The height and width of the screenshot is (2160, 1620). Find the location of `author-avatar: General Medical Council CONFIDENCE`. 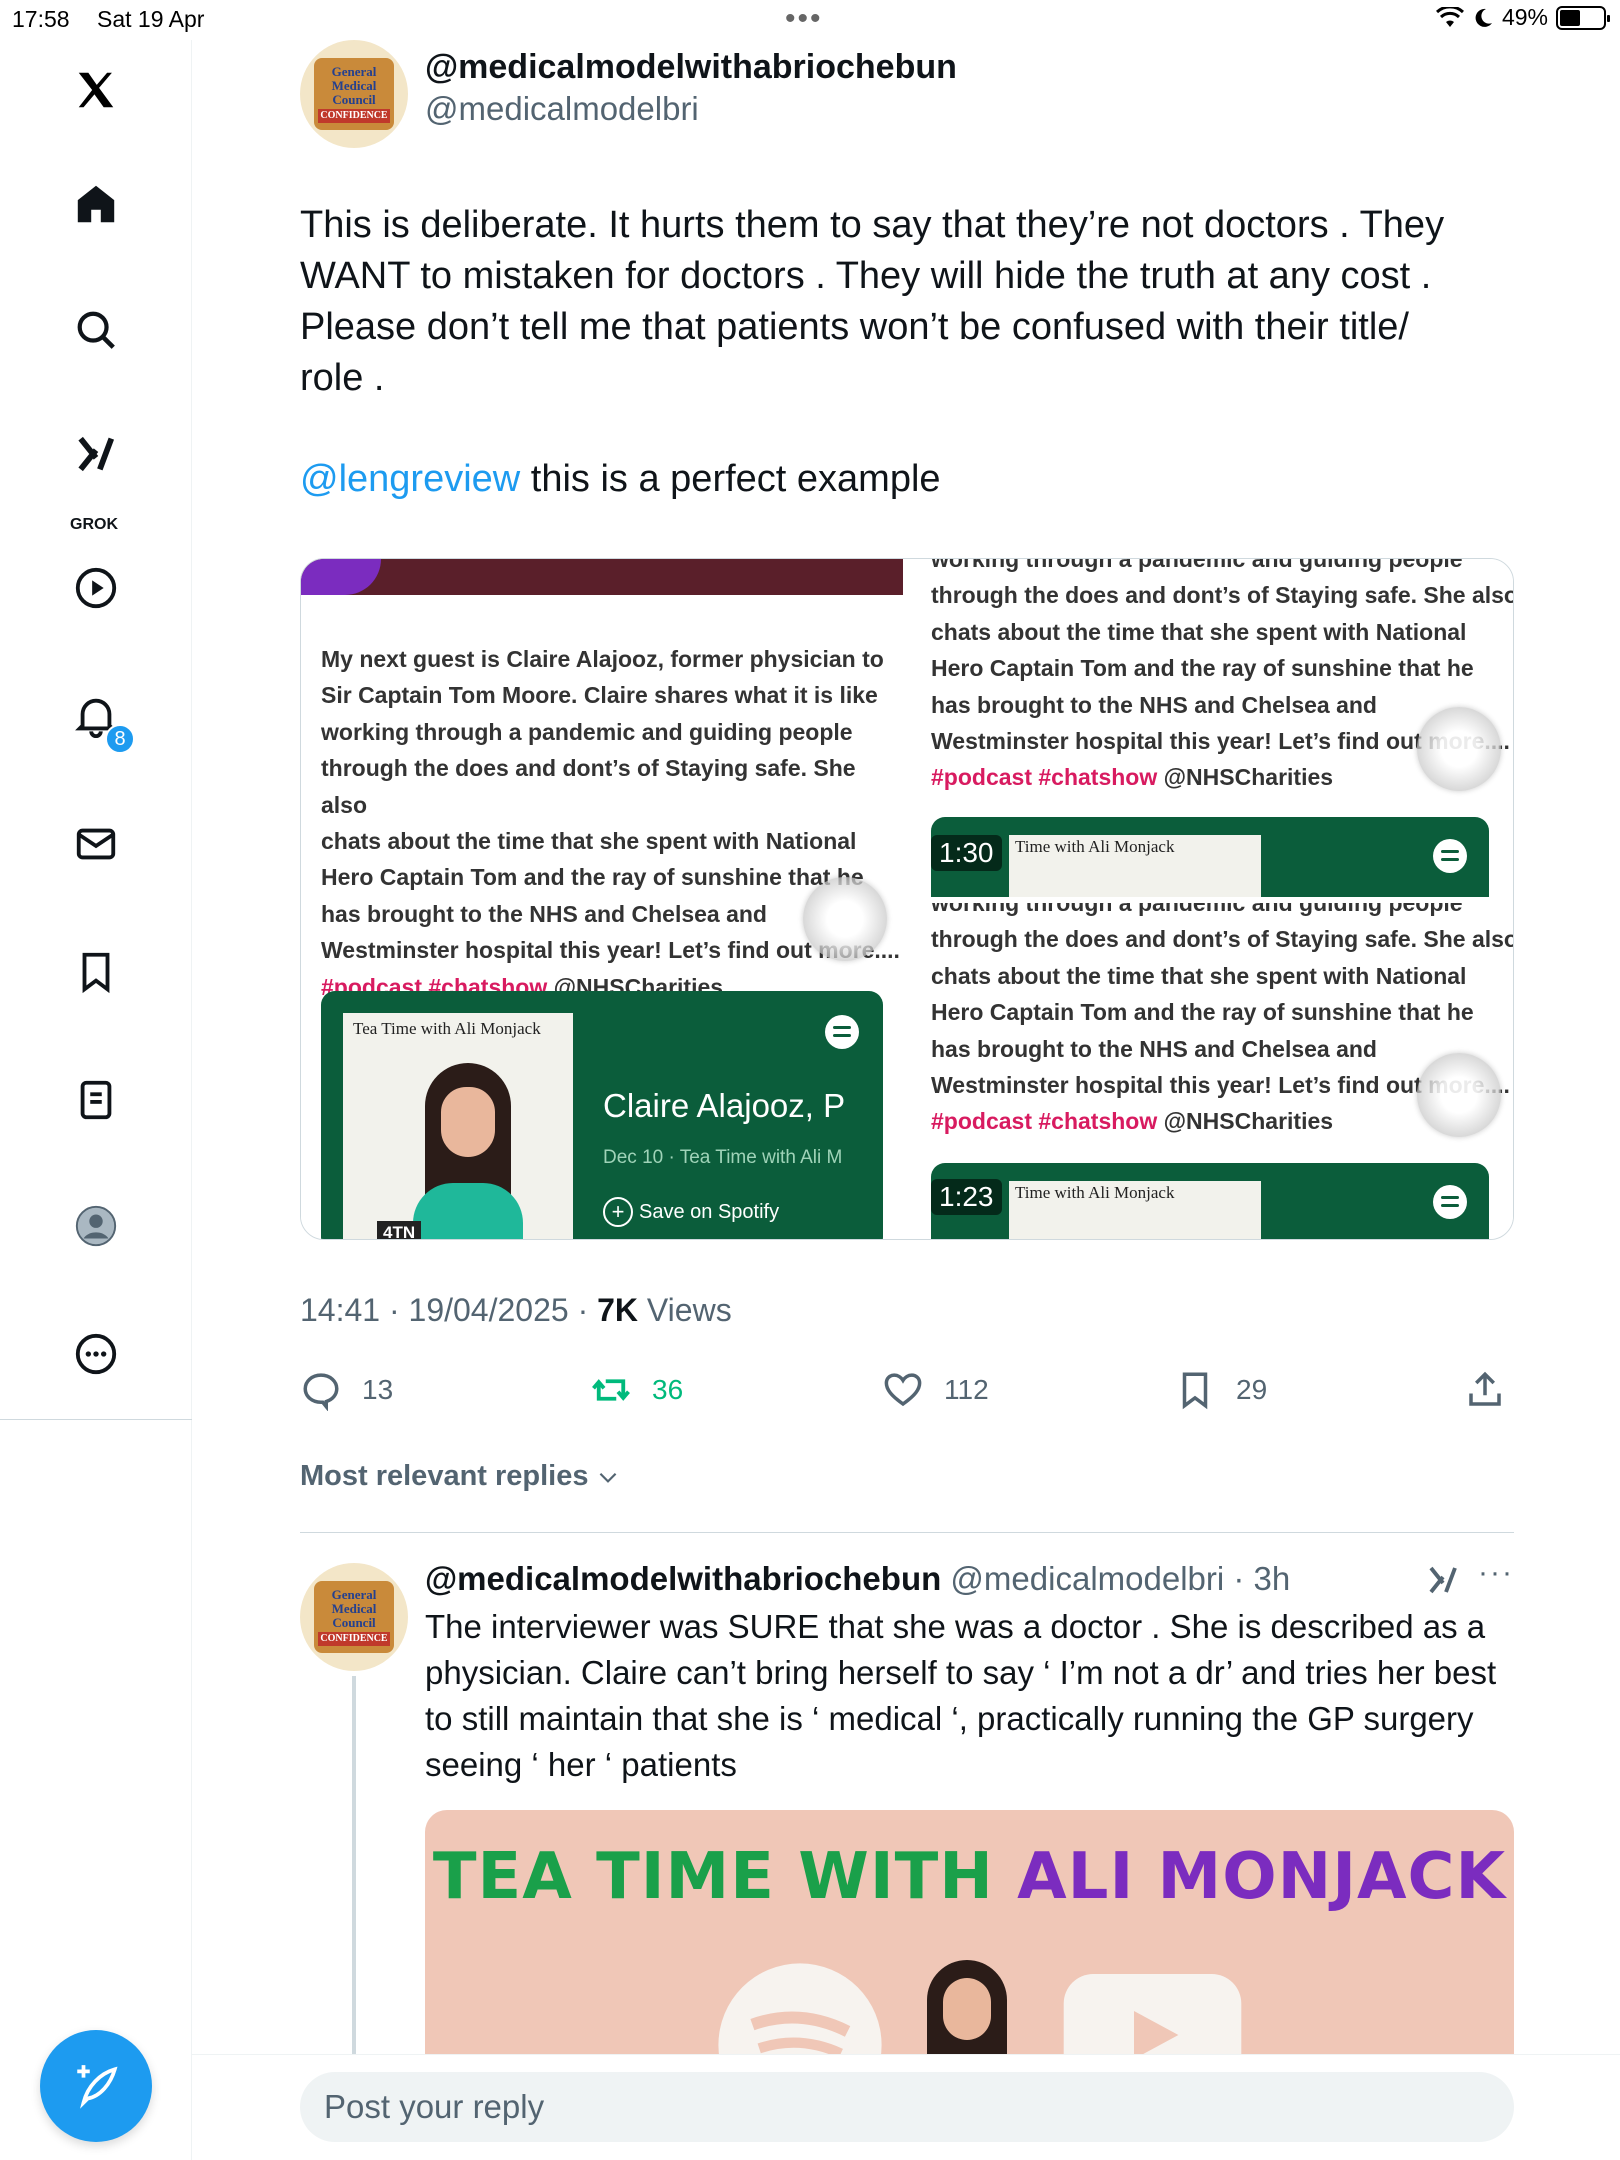

author-avatar: General Medical Council CONFIDENCE is located at coordinates (354, 94).